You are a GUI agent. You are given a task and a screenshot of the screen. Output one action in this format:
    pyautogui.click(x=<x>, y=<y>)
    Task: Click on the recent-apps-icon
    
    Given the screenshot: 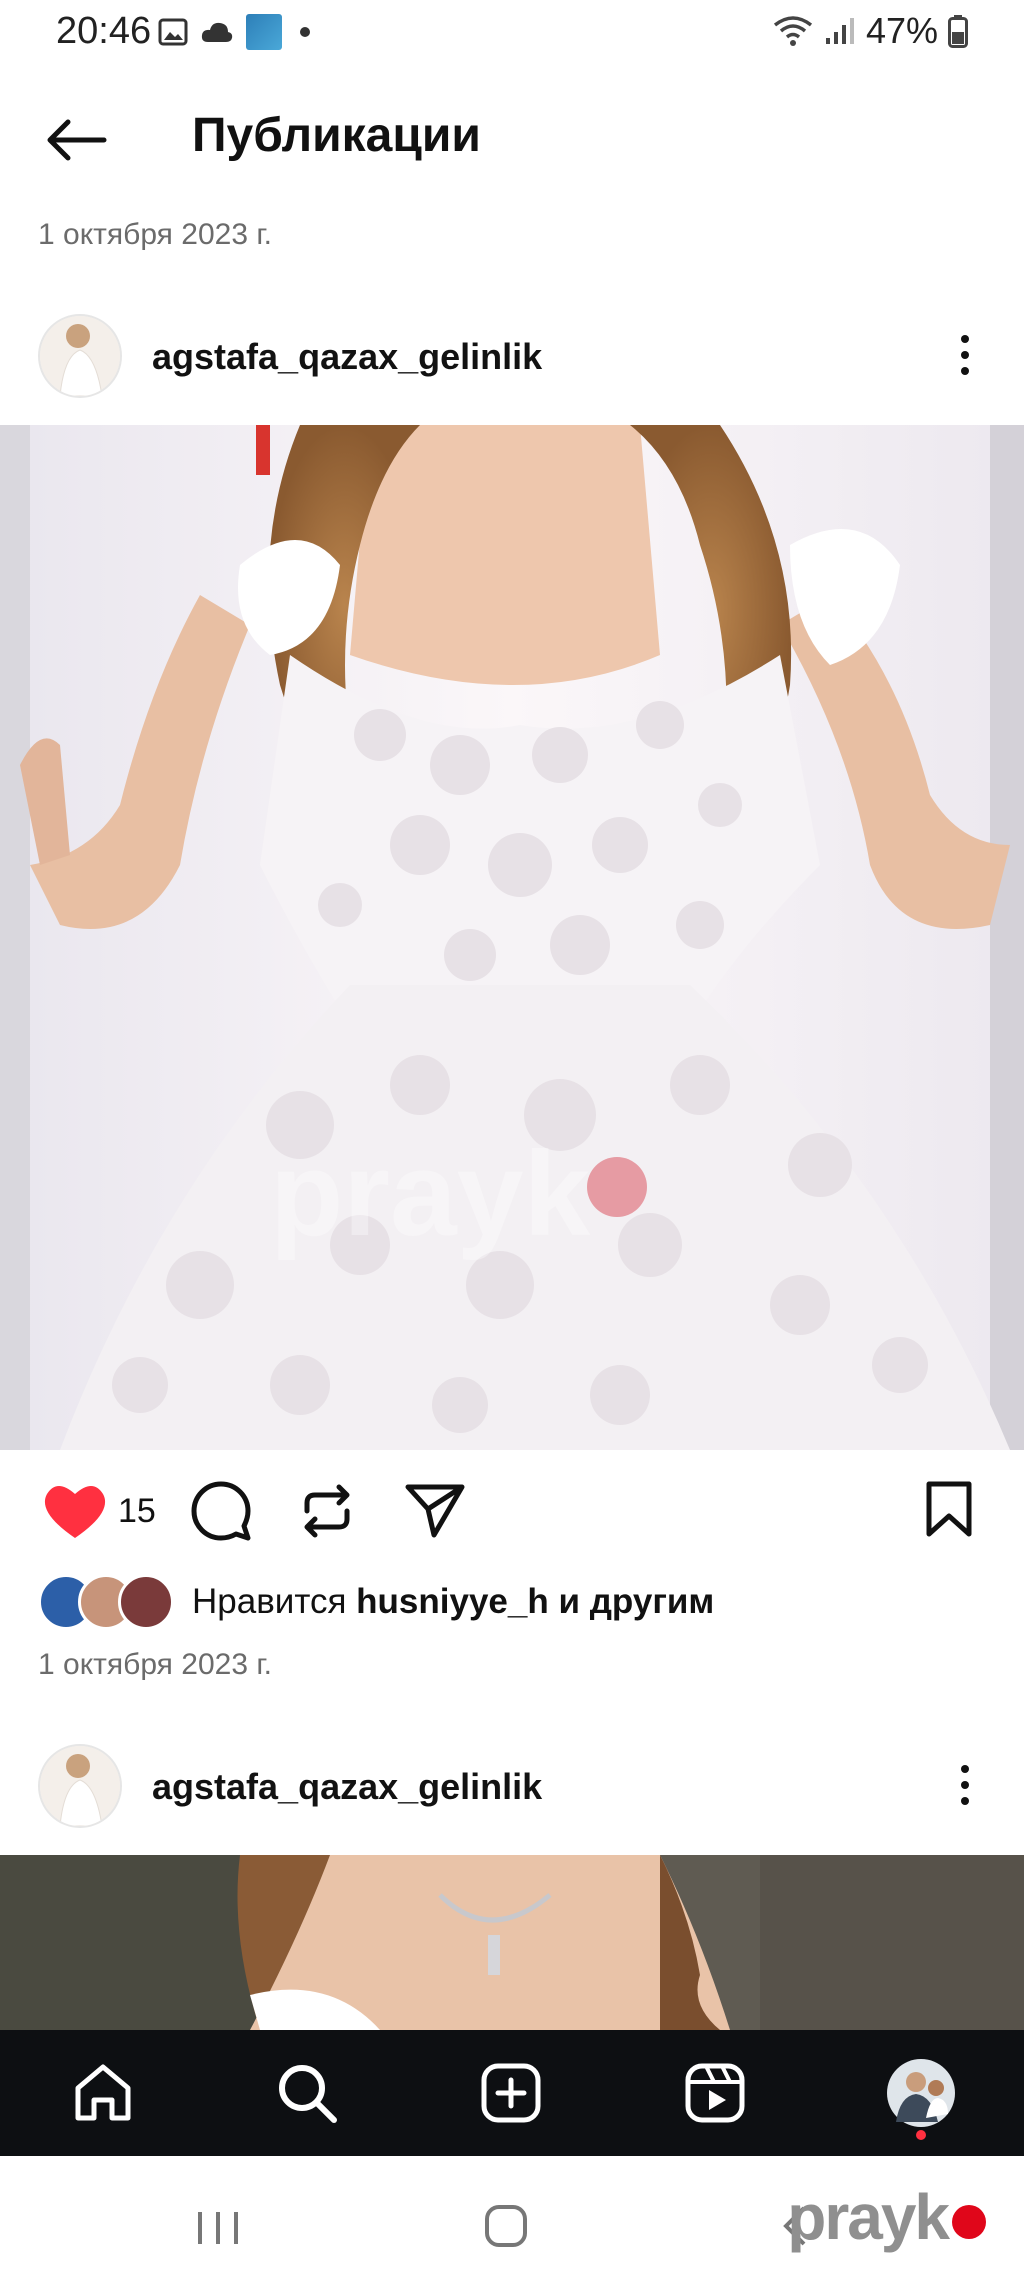 What is the action you would take?
    pyautogui.click(x=218, y=2228)
    